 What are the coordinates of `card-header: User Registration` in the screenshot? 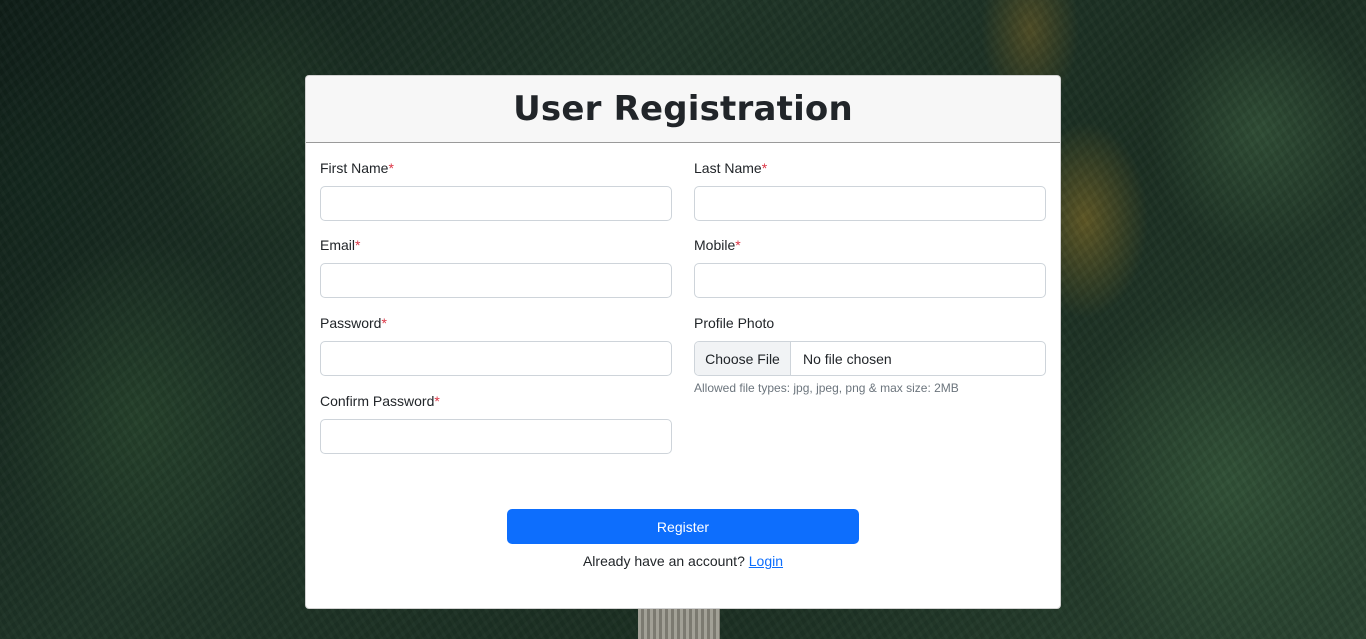 It's located at (683, 109).